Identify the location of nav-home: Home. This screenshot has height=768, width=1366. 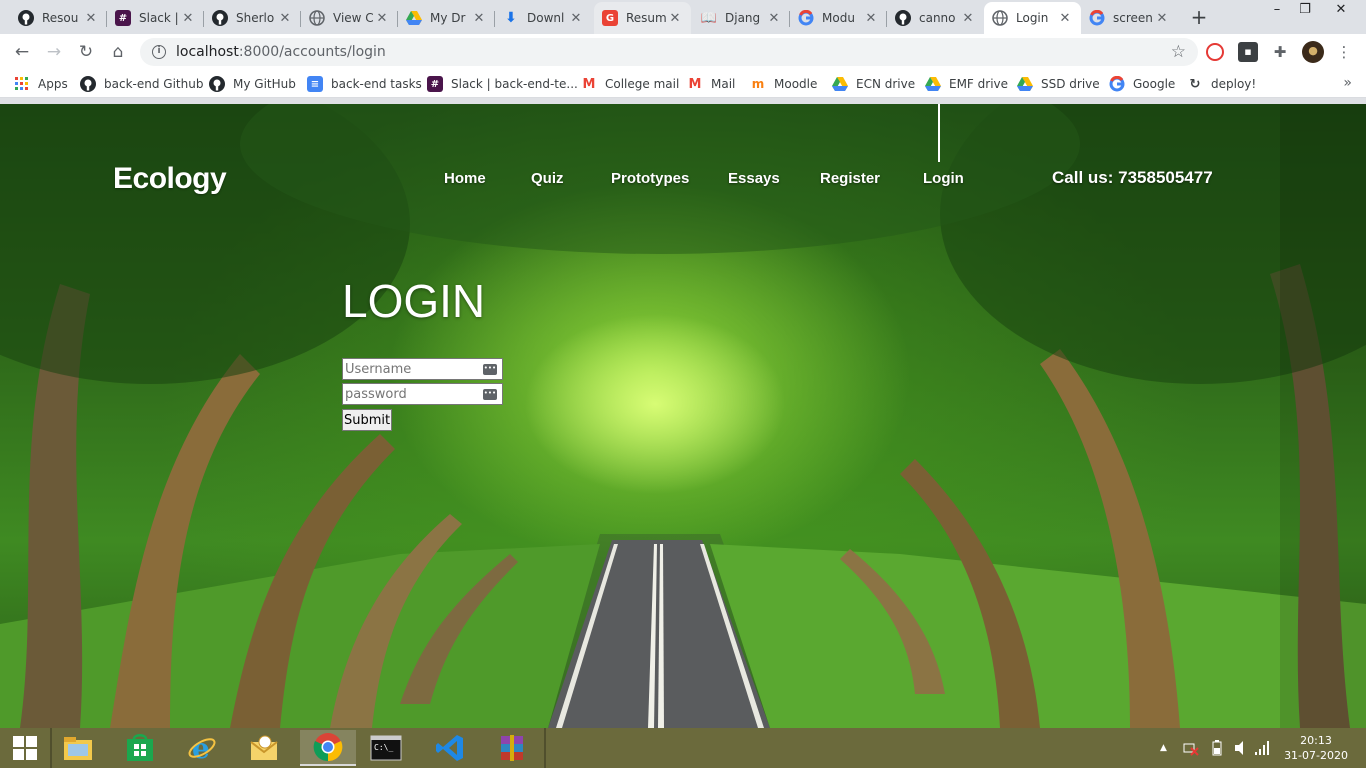
(465, 178).